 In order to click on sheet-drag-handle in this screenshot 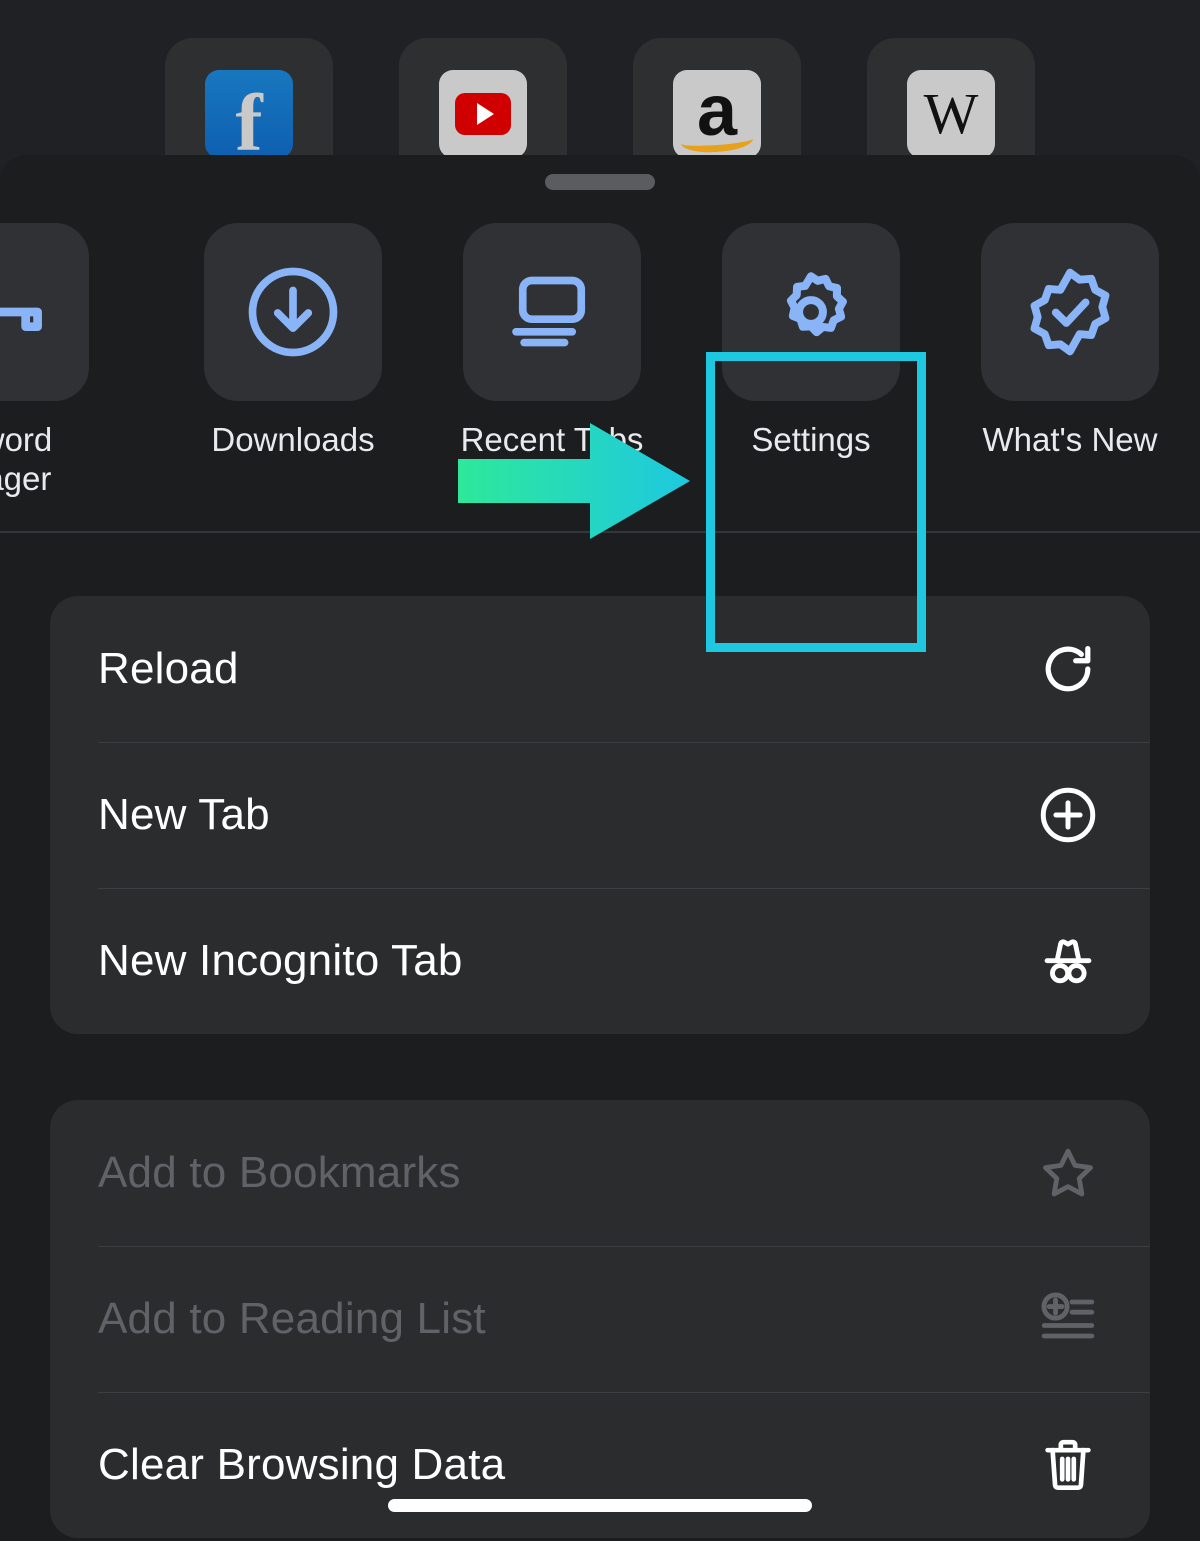, I will do `click(600, 182)`.